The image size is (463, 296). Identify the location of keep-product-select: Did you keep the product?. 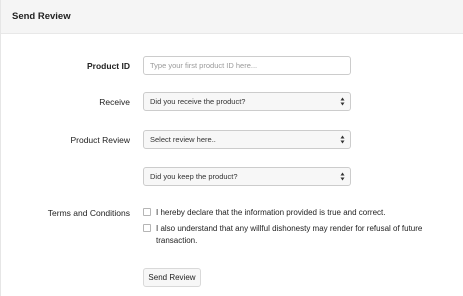
(247, 176).